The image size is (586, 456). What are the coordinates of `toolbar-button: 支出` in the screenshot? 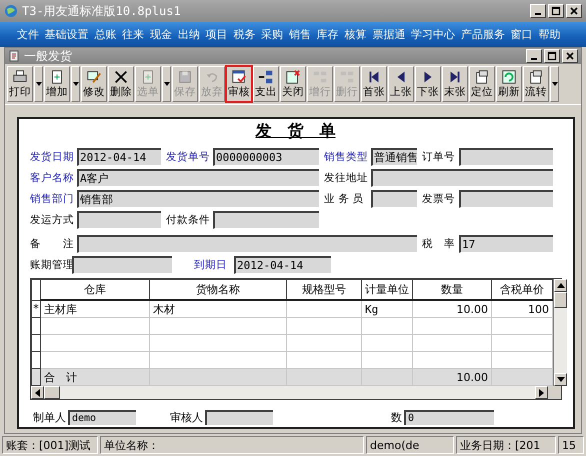 It's located at (266, 84).